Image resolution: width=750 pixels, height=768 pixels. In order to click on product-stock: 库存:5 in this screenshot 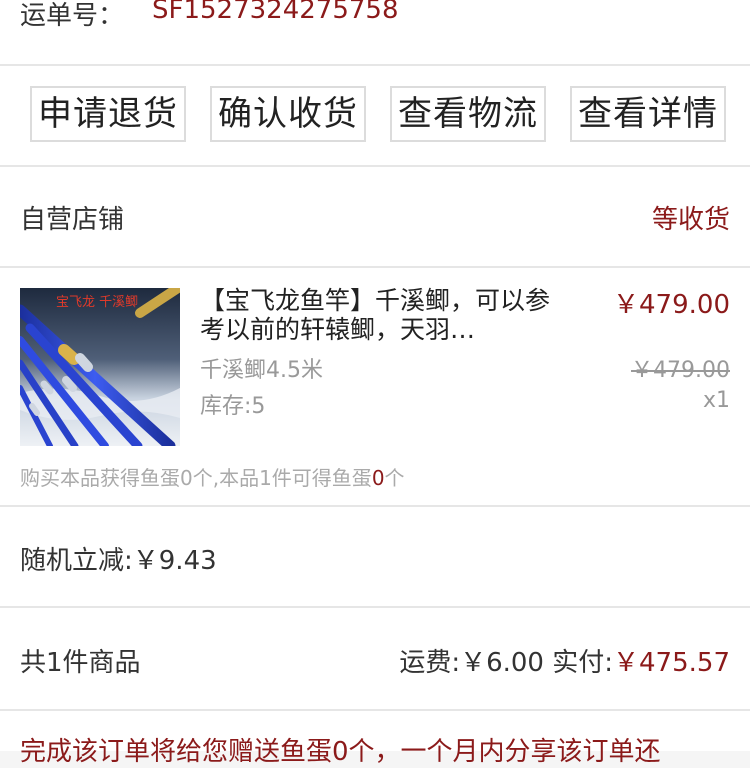, I will do `click(233, 406)`.